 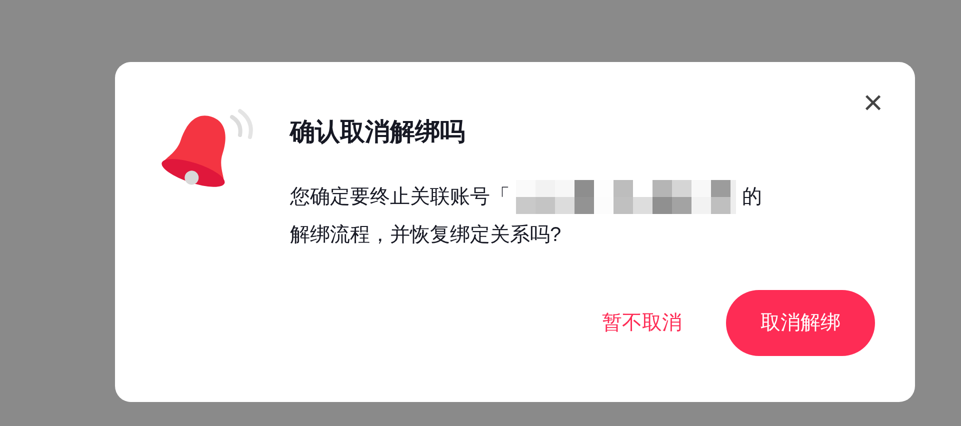 I want to click on confirm-button: 取消解绑, so click(x=800, y=323).